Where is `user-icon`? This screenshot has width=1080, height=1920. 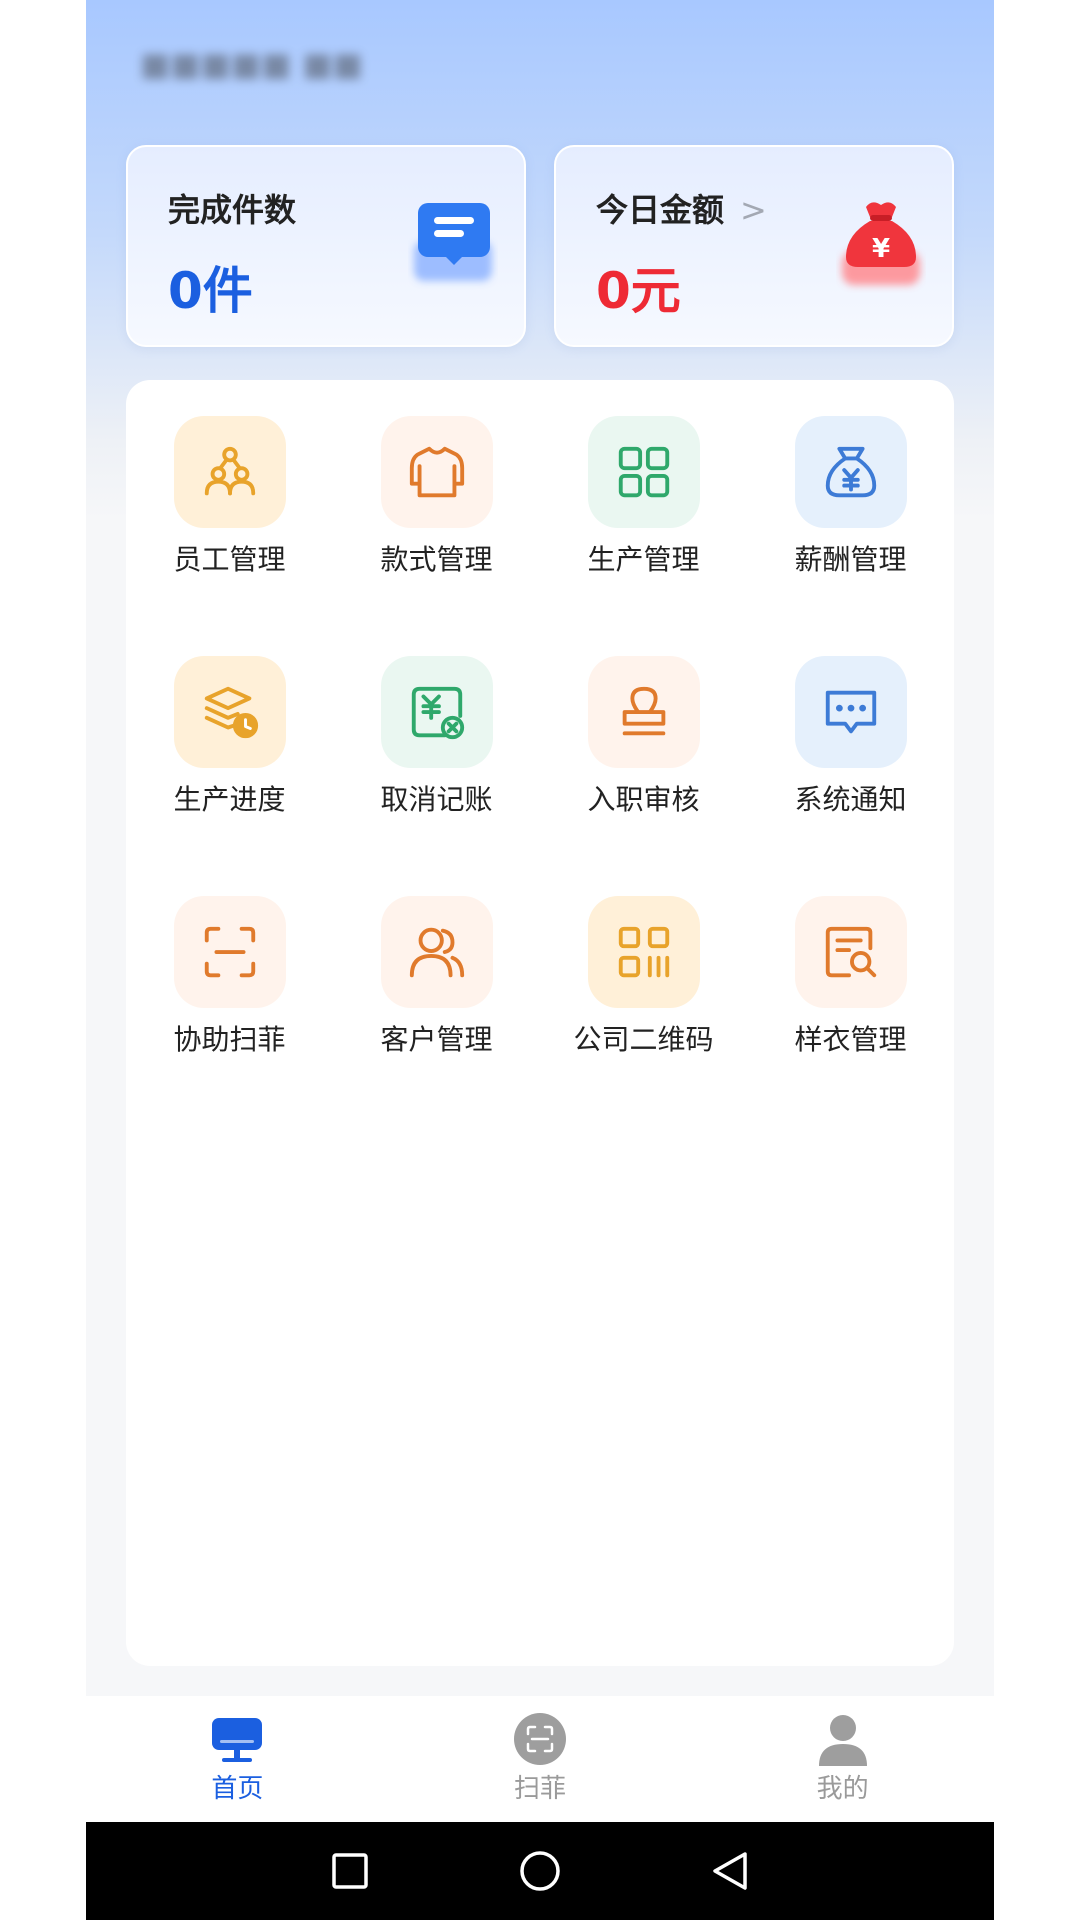 user-icon is located at coordinates (842, 1740).